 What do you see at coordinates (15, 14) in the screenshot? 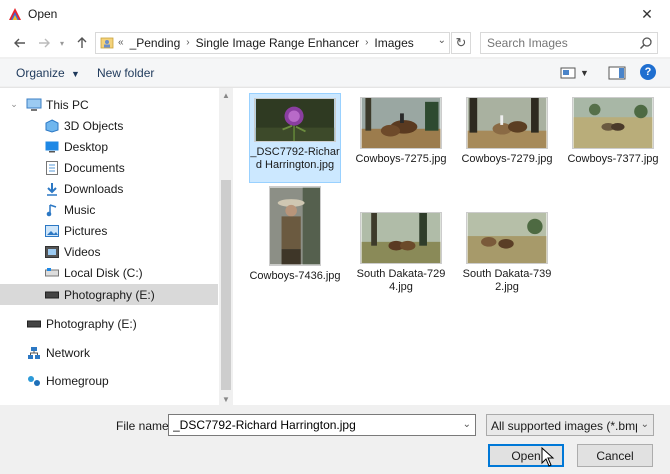
I see `app-logo-icon` at bounding box center [15, 14].